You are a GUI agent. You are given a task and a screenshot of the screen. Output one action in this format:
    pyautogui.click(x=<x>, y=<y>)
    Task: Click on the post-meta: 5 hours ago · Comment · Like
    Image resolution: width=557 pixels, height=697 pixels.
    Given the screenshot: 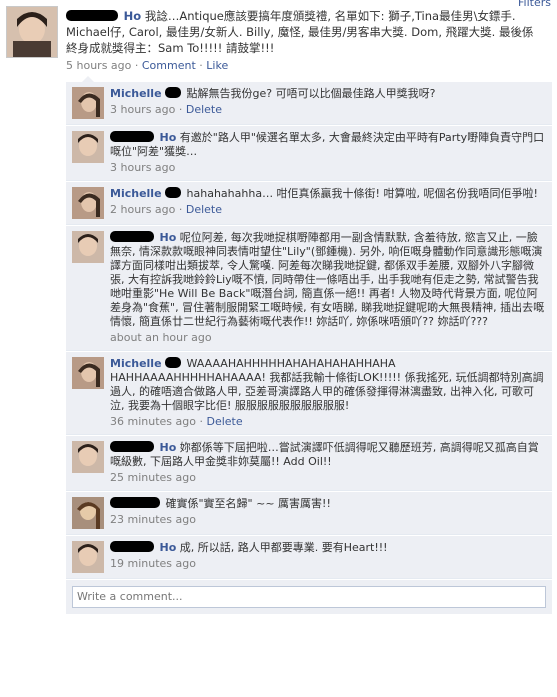 What is the action you would take?
    pyautogui.click(x=147, y=65)
    